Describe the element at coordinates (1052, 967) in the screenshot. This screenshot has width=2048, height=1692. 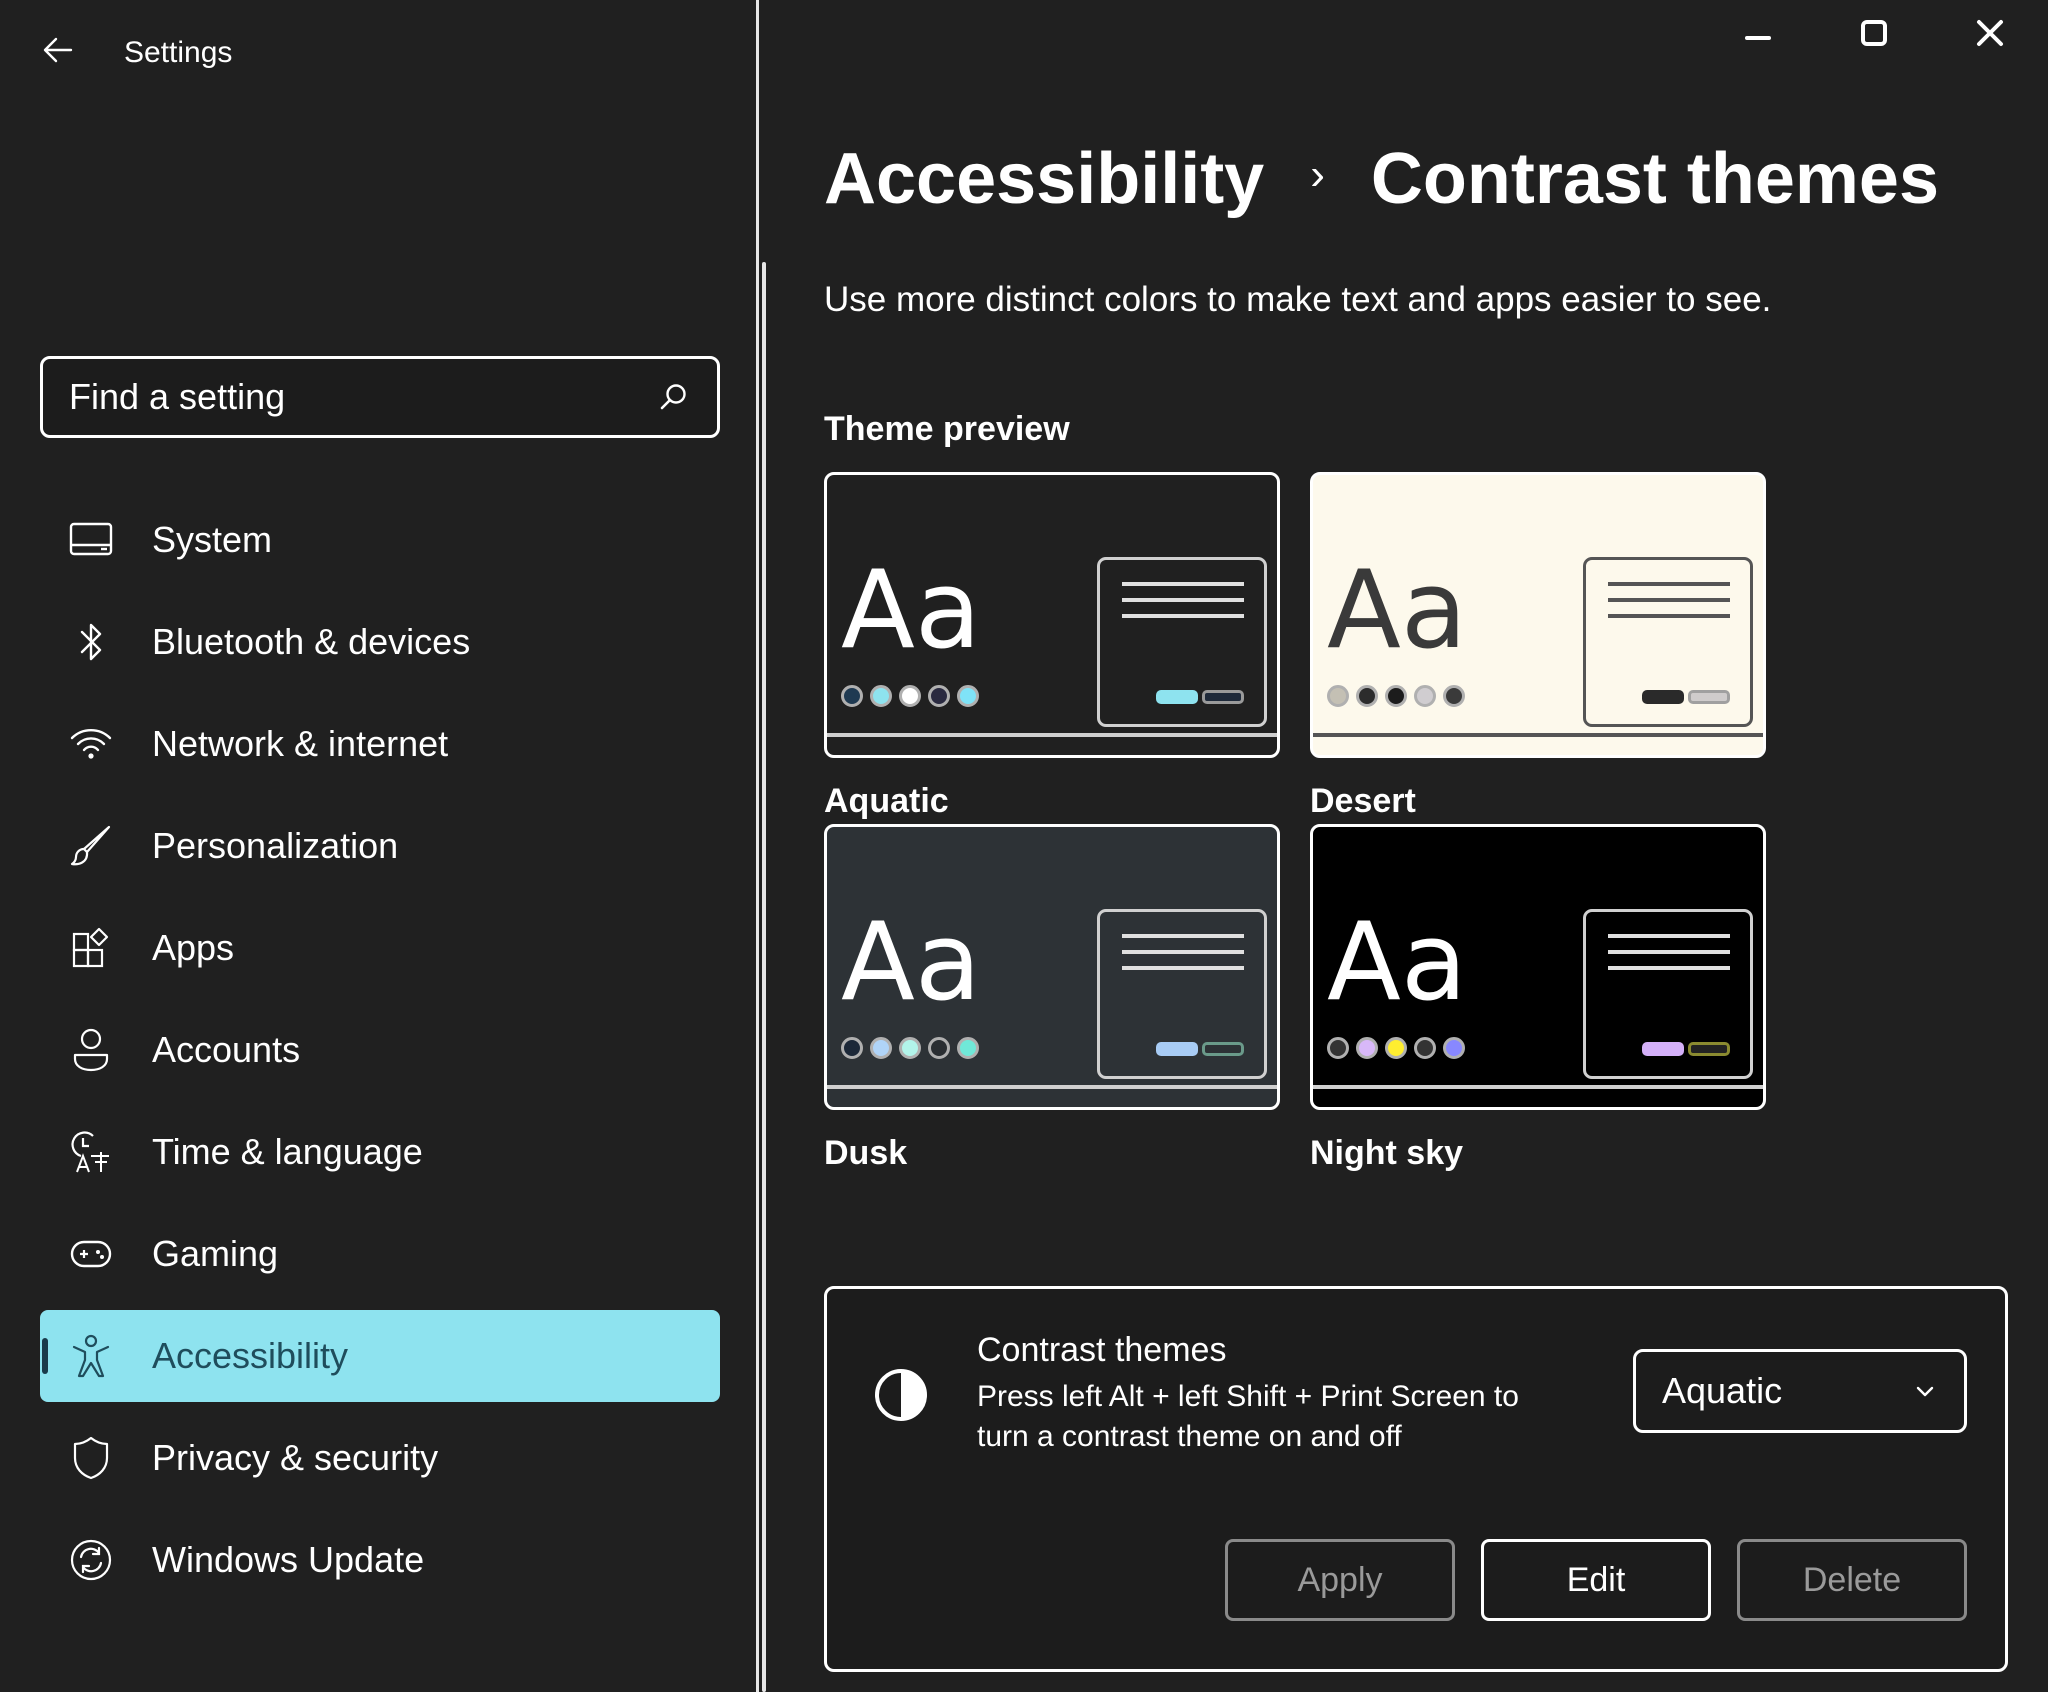
I see `theme-card-dusk: Aa` at that location.